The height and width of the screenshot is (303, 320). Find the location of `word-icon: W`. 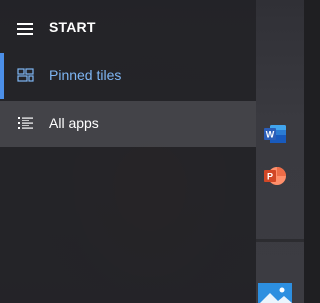

word-icon: W is located at coordinates (275, 134).